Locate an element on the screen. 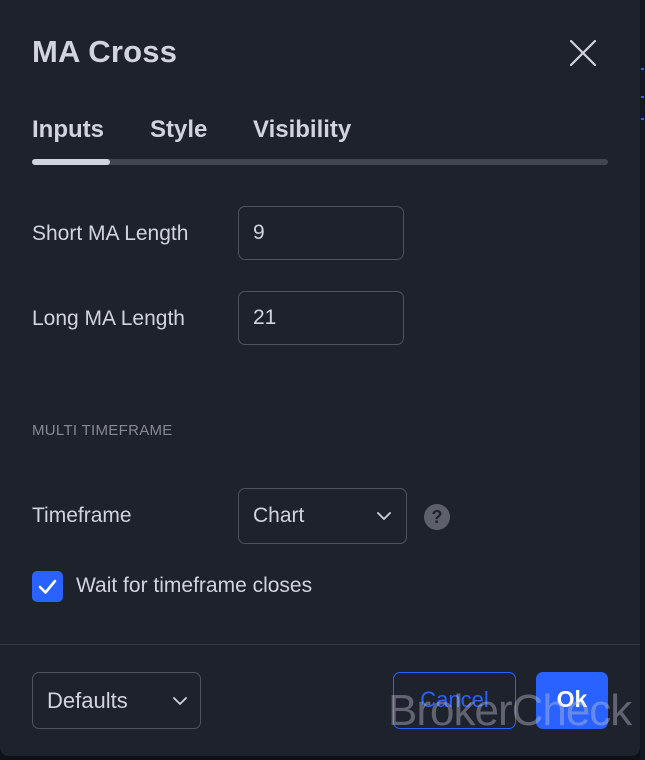 The image size is (645, 760). wait-for-timeframe-closes-checkbox is located at coordinates (47, 586).